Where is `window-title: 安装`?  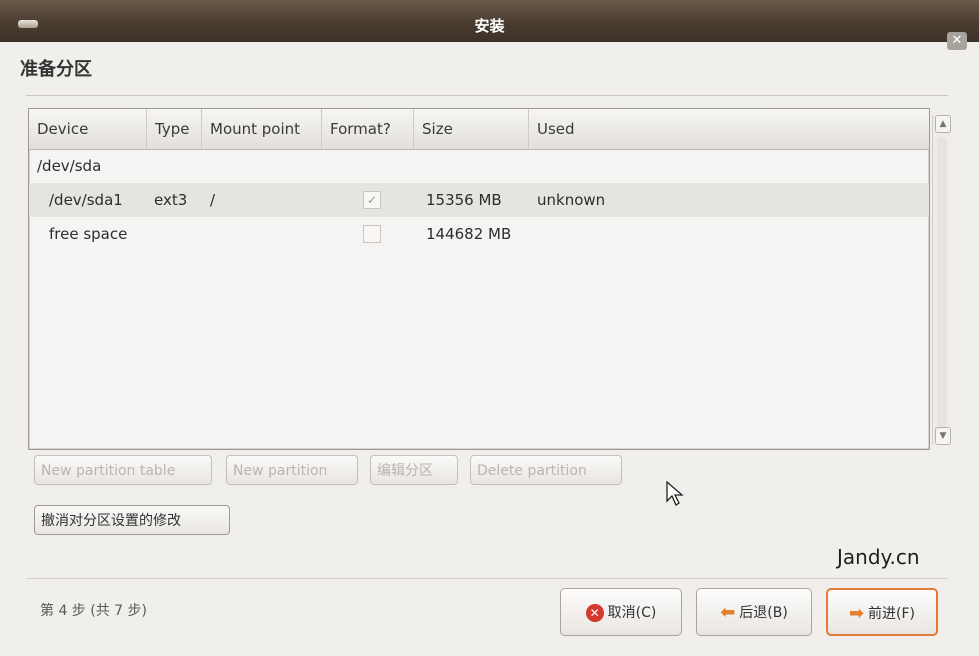 window-title: 安装 is located at coordinates (489, 26).